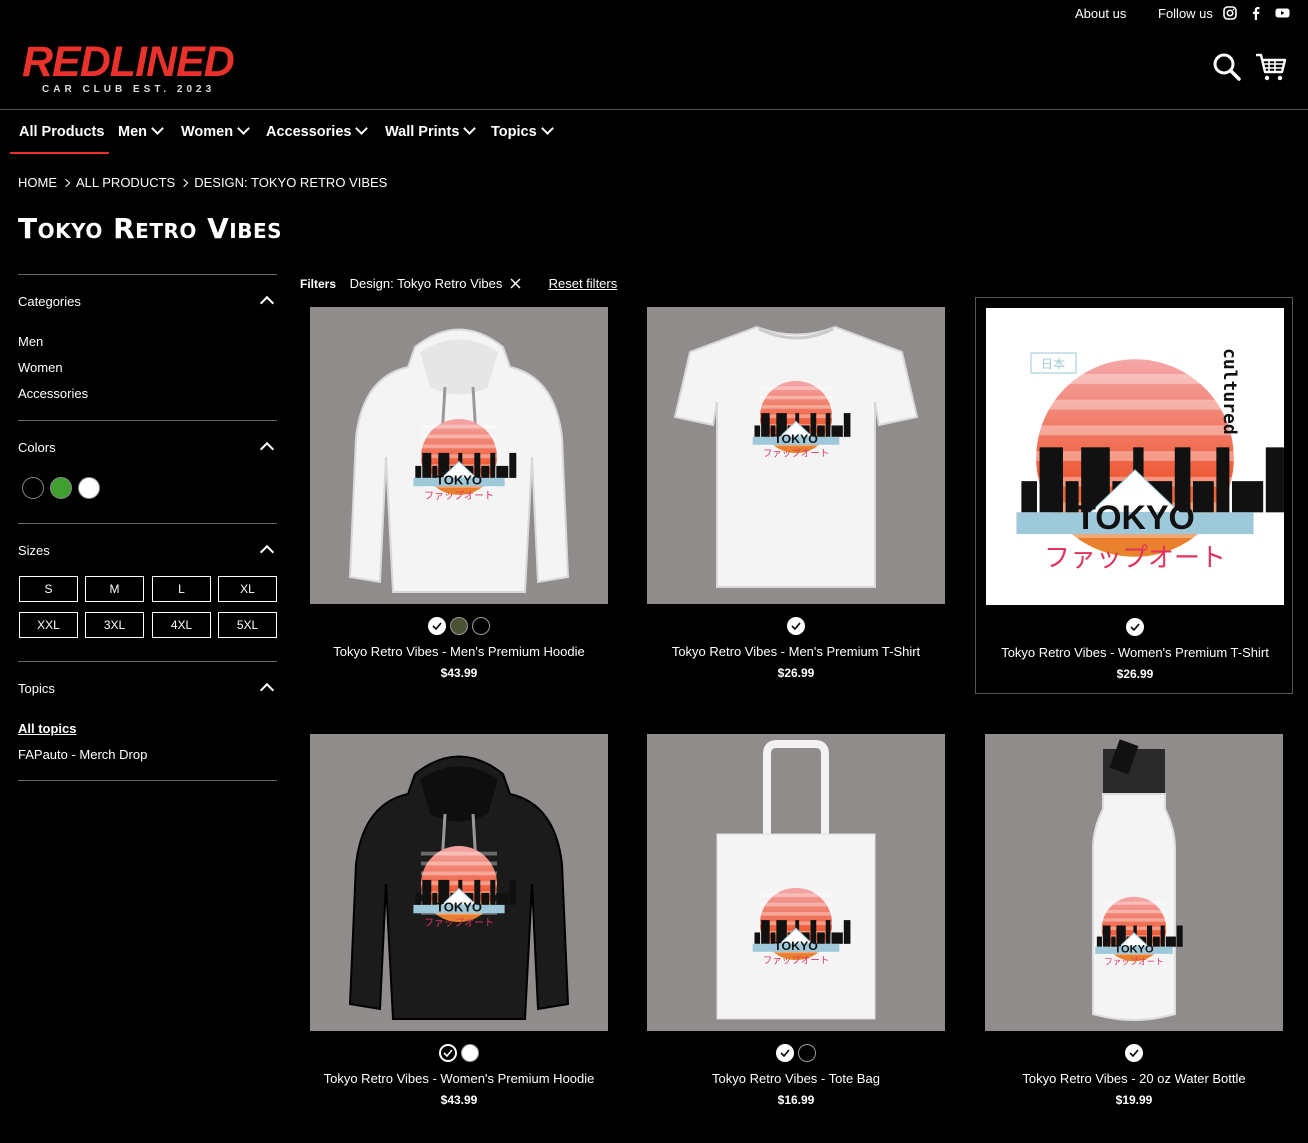  What do you see at coordinates (522, 131) in the screenshot?
I see `nav-topics: Topics` at bounding box center [522, 131].